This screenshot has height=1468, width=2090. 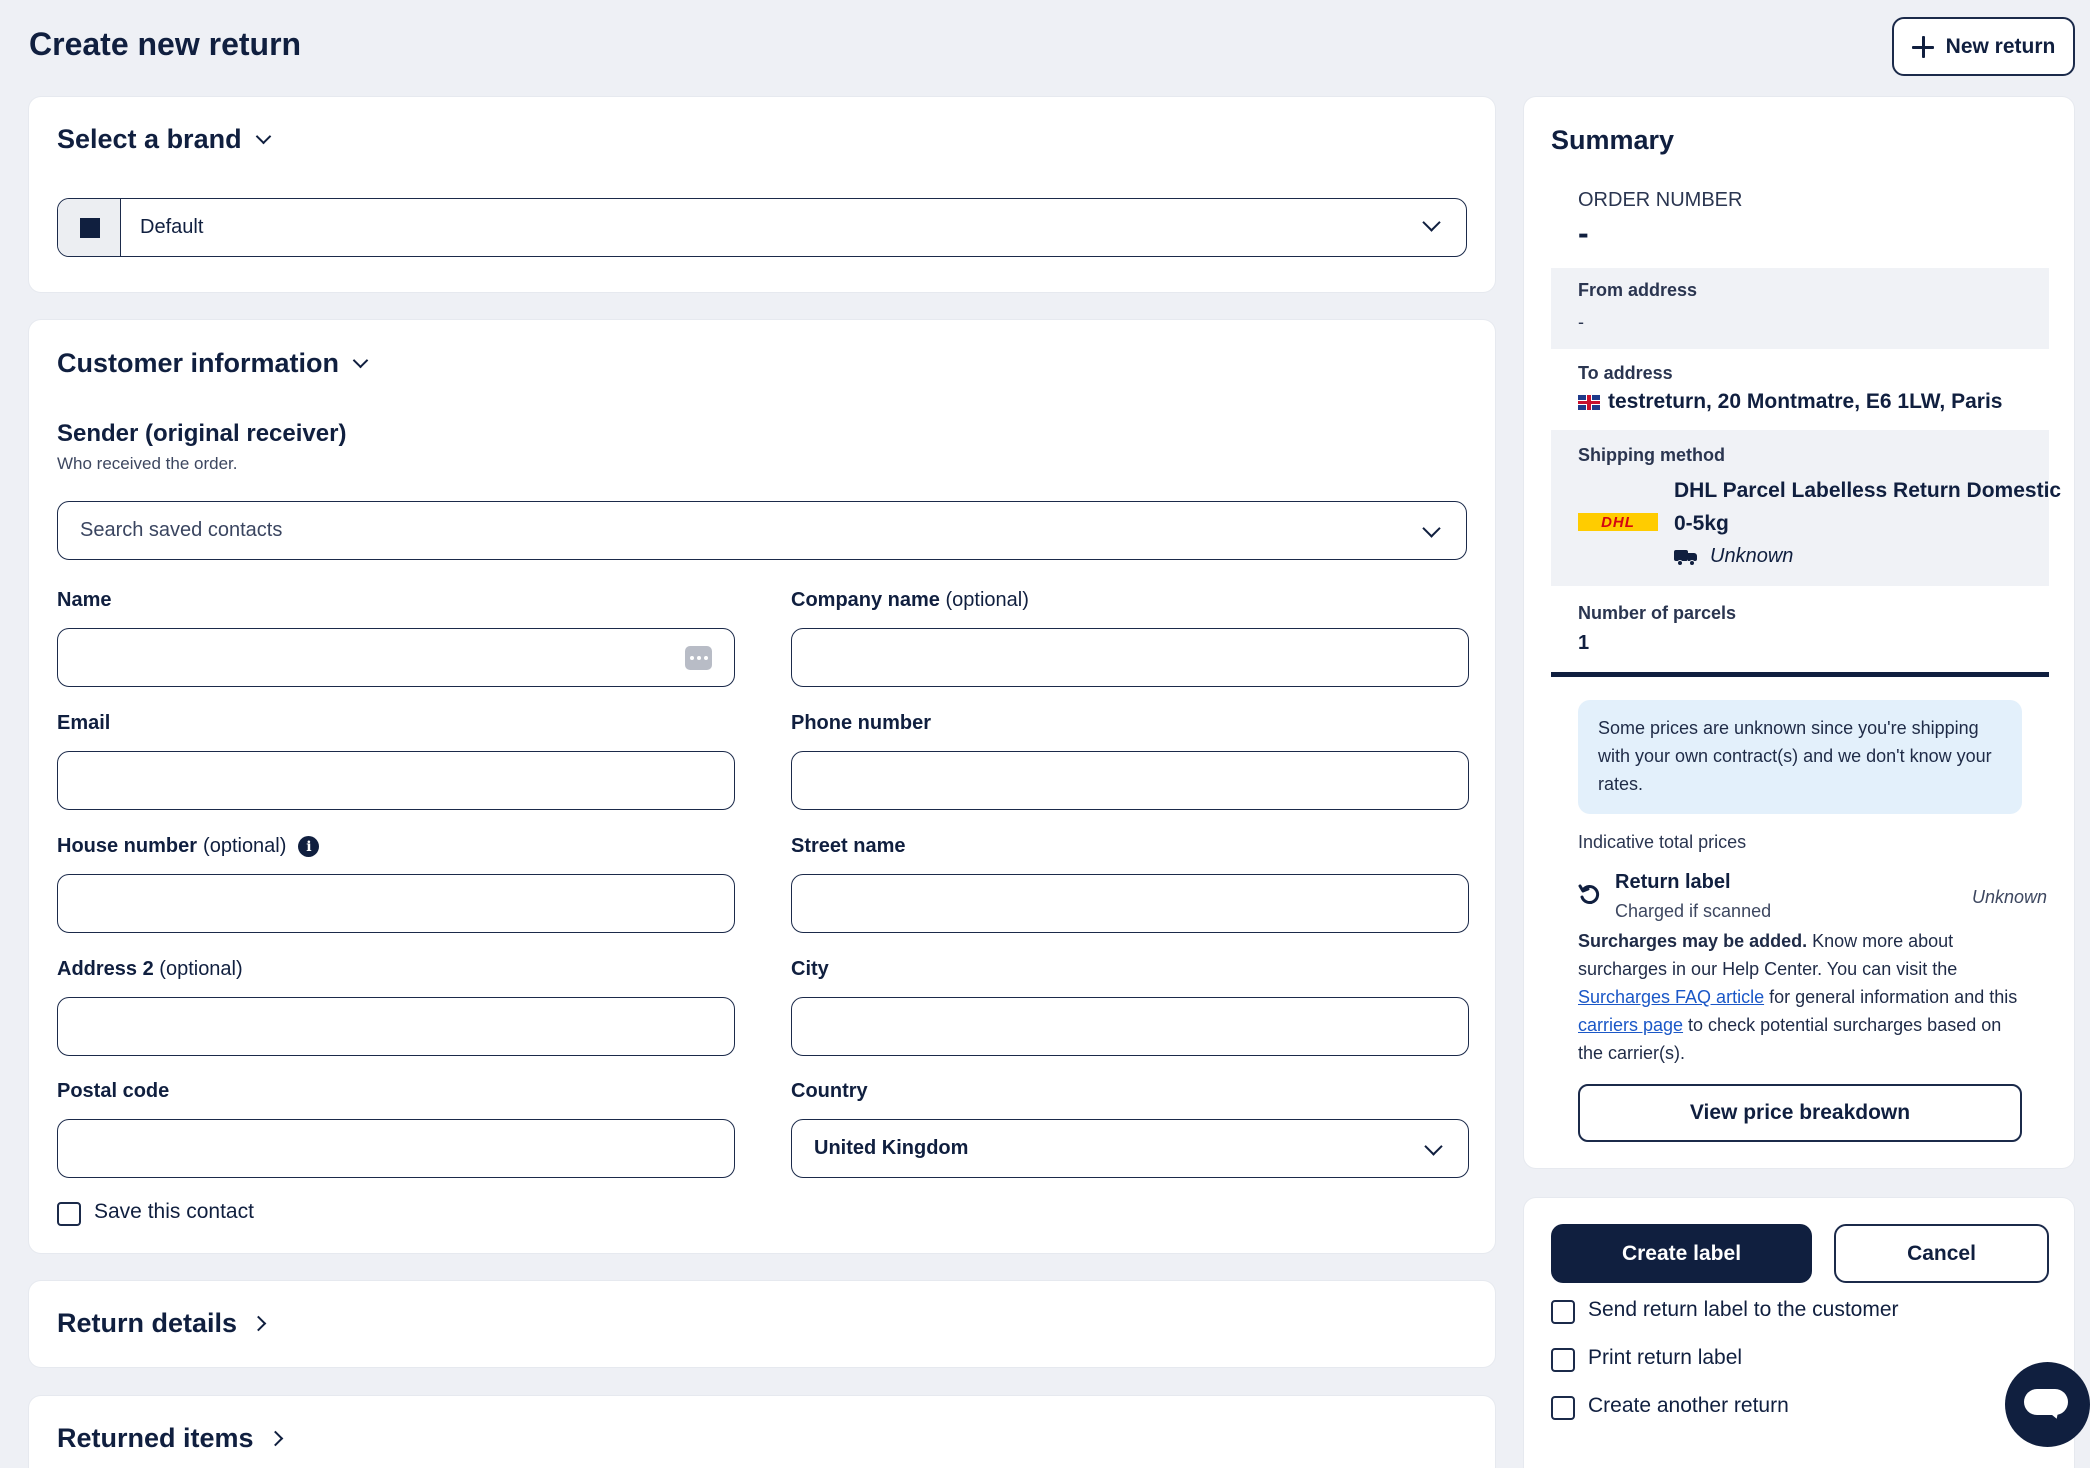 What do you see at coordinates (1613, 140) in the screenshot?
I see `summary-title: Summary` at bounding box center [1613, 140].